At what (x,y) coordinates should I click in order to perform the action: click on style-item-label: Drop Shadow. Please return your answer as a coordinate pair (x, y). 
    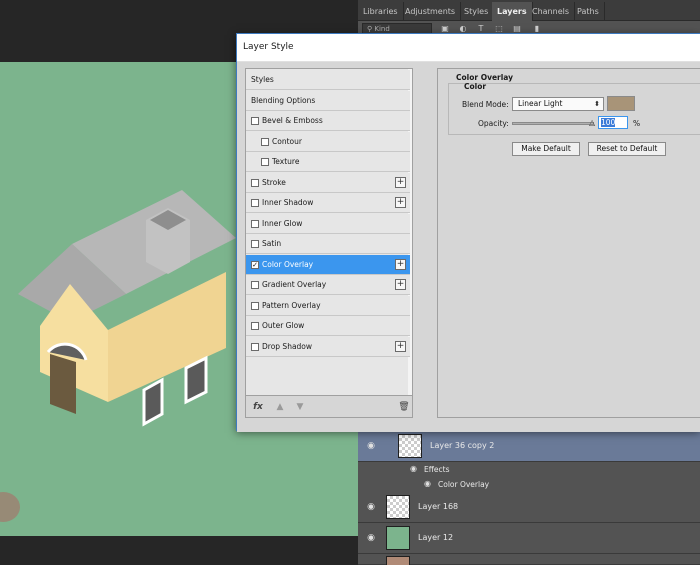
    Looking at the image, I should click on (287, 346).